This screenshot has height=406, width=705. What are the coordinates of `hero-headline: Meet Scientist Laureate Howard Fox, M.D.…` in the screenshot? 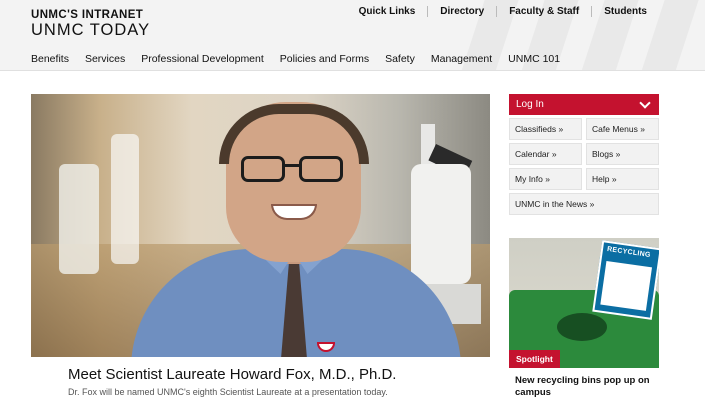 It's located at (232, 374).